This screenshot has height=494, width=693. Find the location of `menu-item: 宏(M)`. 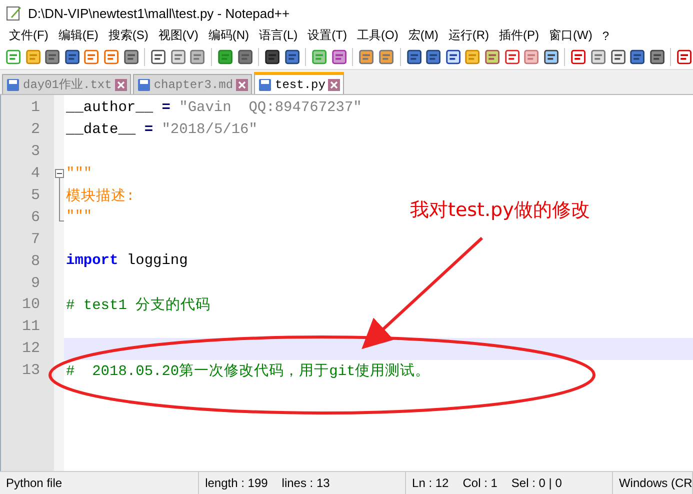

menu-item: 宏(M) is located at coordinates (423, 35).